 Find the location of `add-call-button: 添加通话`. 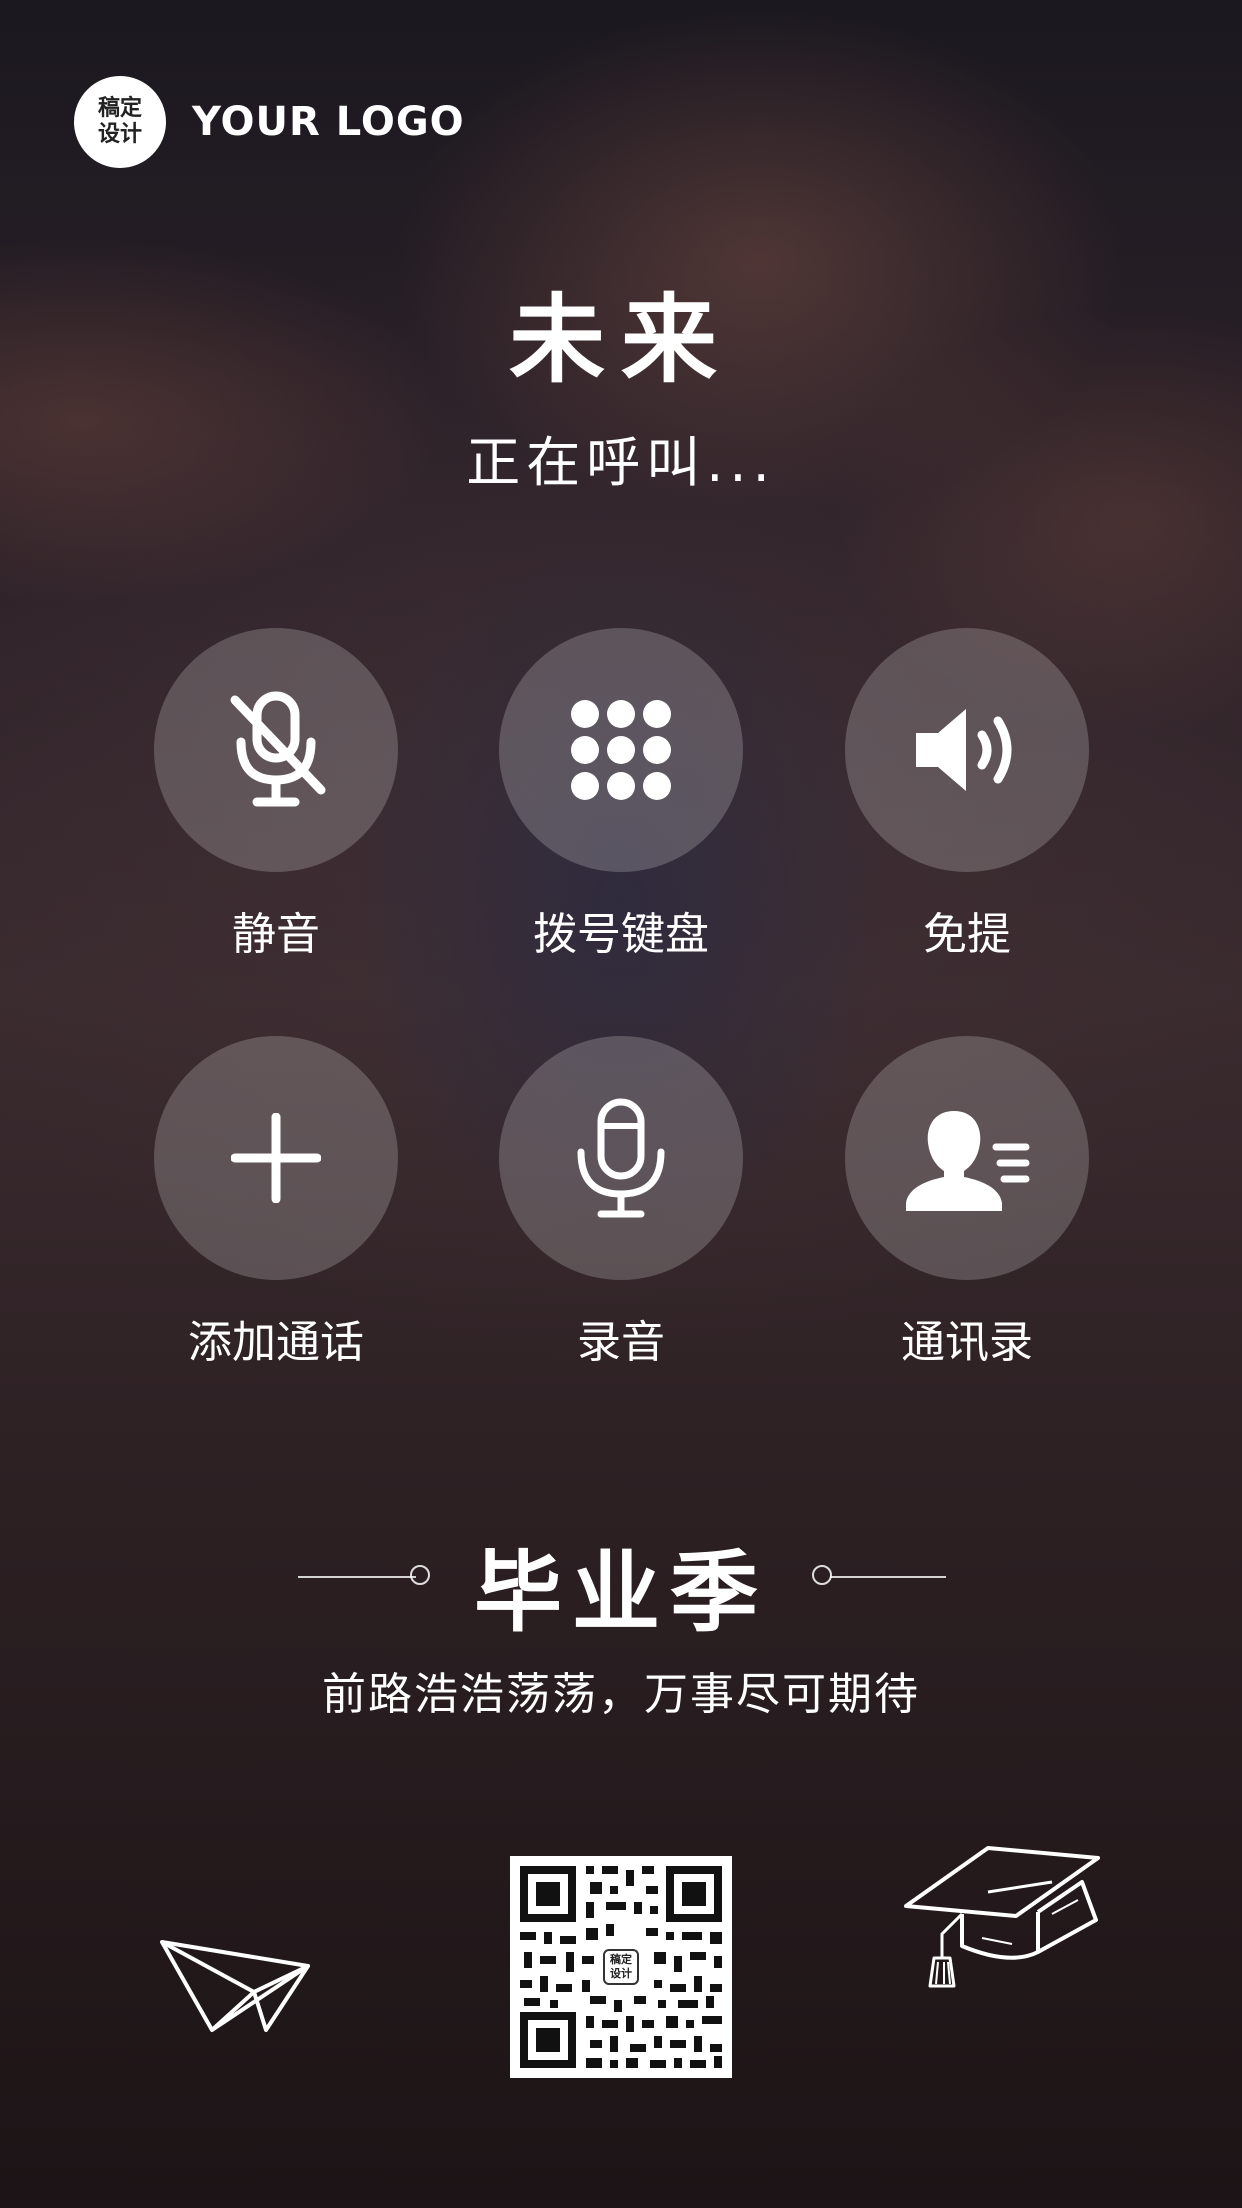

add-call-button: 添加通话 is located at coordinates (276, 1202).